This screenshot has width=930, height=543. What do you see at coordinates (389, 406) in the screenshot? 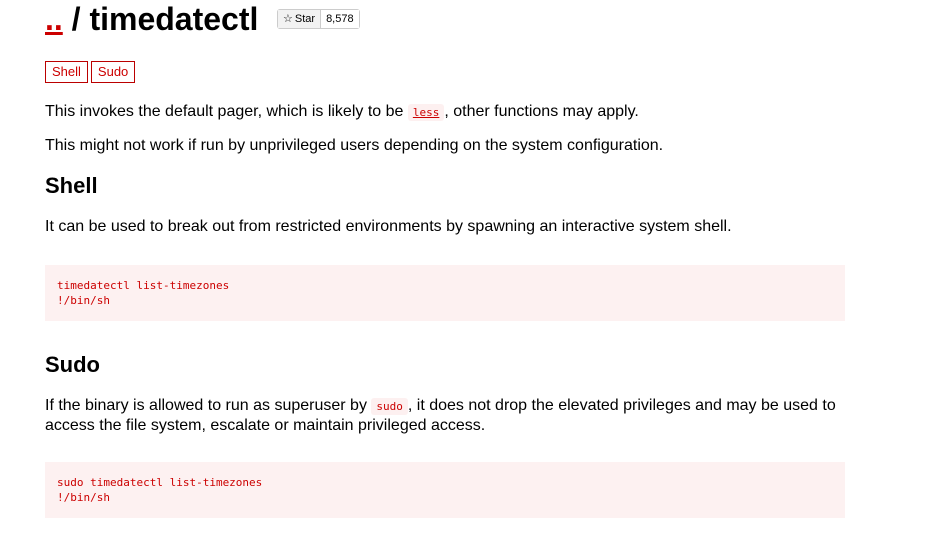
I see `sudo-code: sudo` at bounding box center [389, 406].